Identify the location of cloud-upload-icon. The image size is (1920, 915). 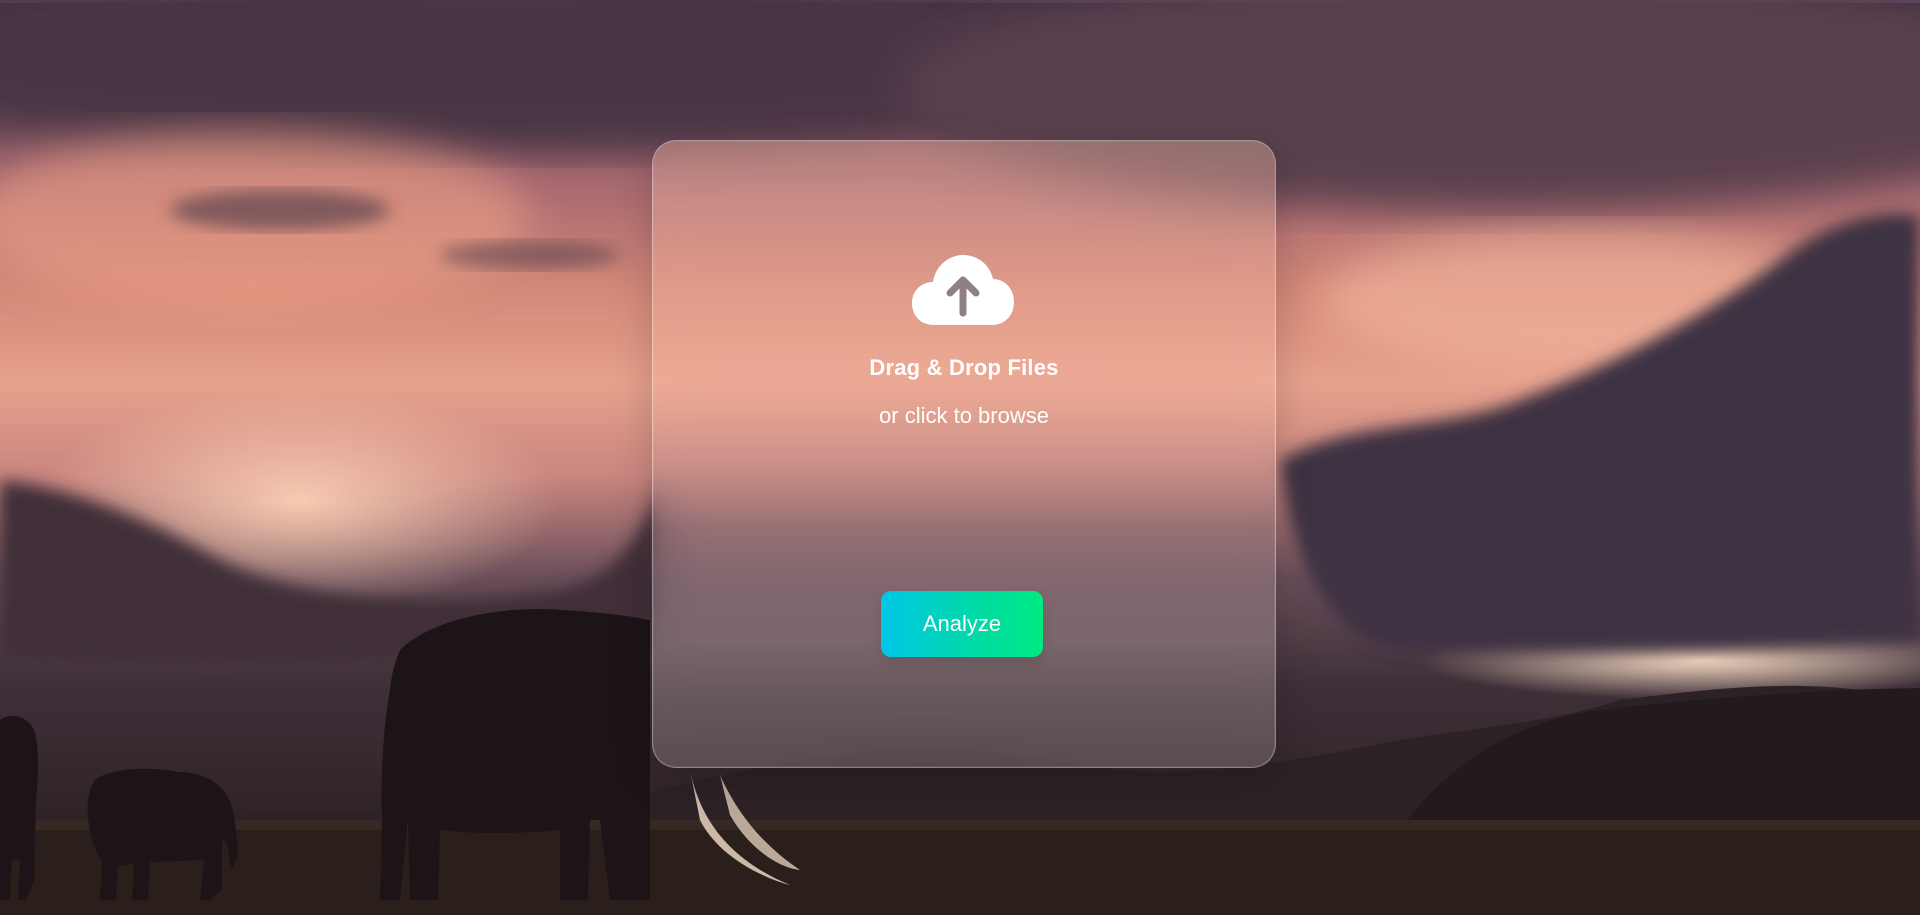
(963, 290).